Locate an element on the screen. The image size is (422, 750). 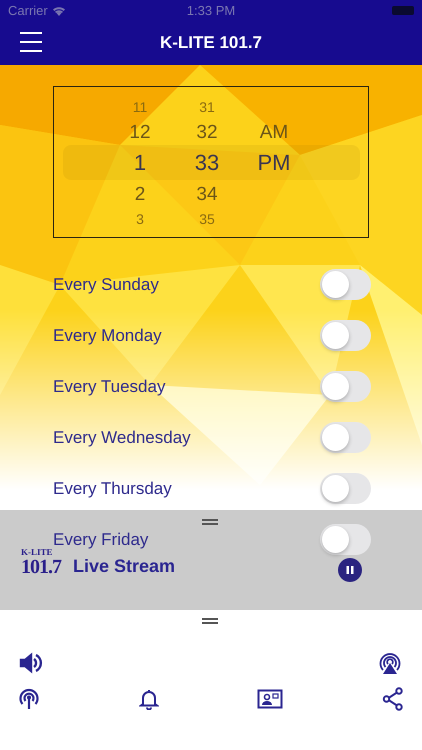
battery-icon is located at coordinates (403, 10).